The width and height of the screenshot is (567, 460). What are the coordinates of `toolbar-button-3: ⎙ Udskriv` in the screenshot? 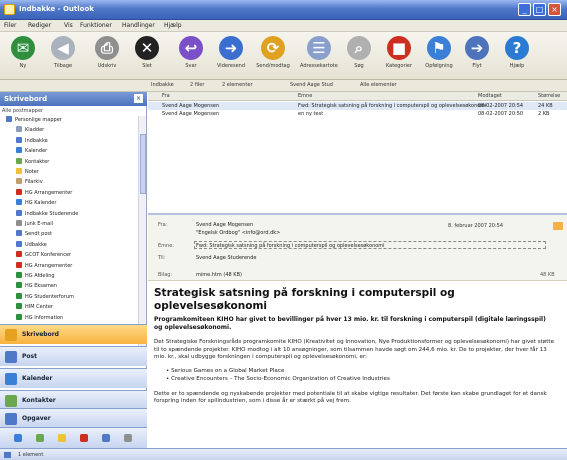 It's located at (107, 52).